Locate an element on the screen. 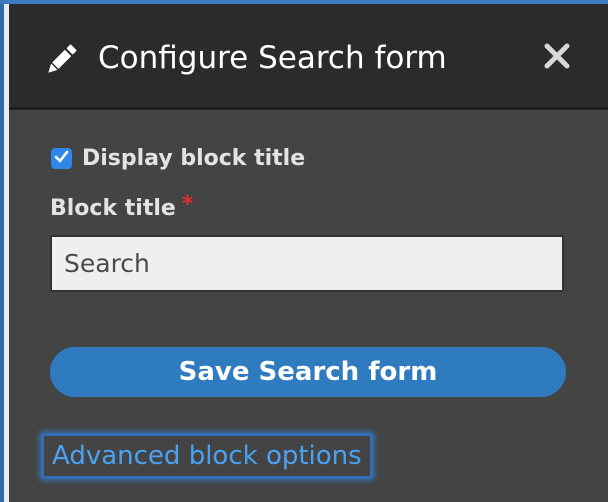  checkmark-icon is located at coordinates (61, 158).